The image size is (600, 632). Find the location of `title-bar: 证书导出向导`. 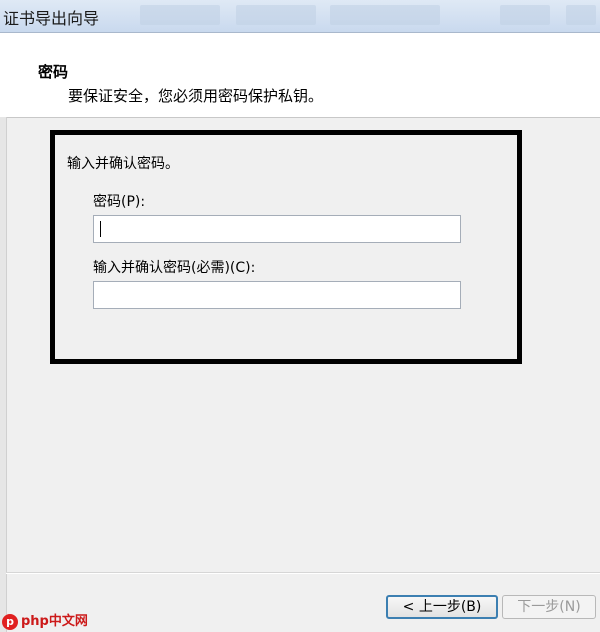

title-bar: 证书导出向导 is located at coordinates (300, 16).